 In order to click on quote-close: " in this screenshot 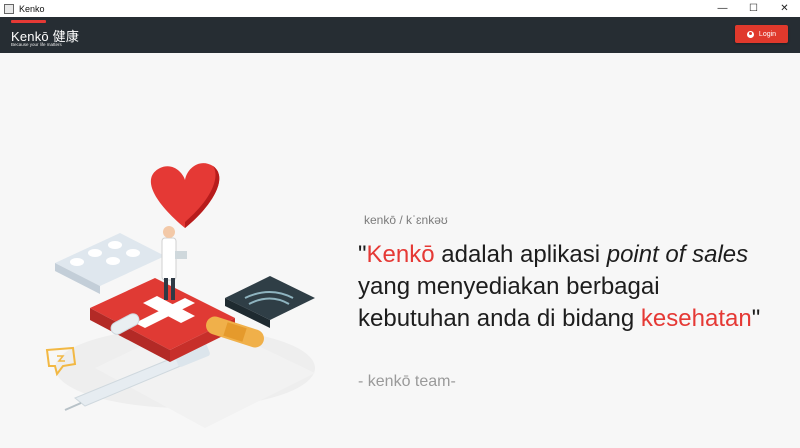, I will do `click(756, 318)`.